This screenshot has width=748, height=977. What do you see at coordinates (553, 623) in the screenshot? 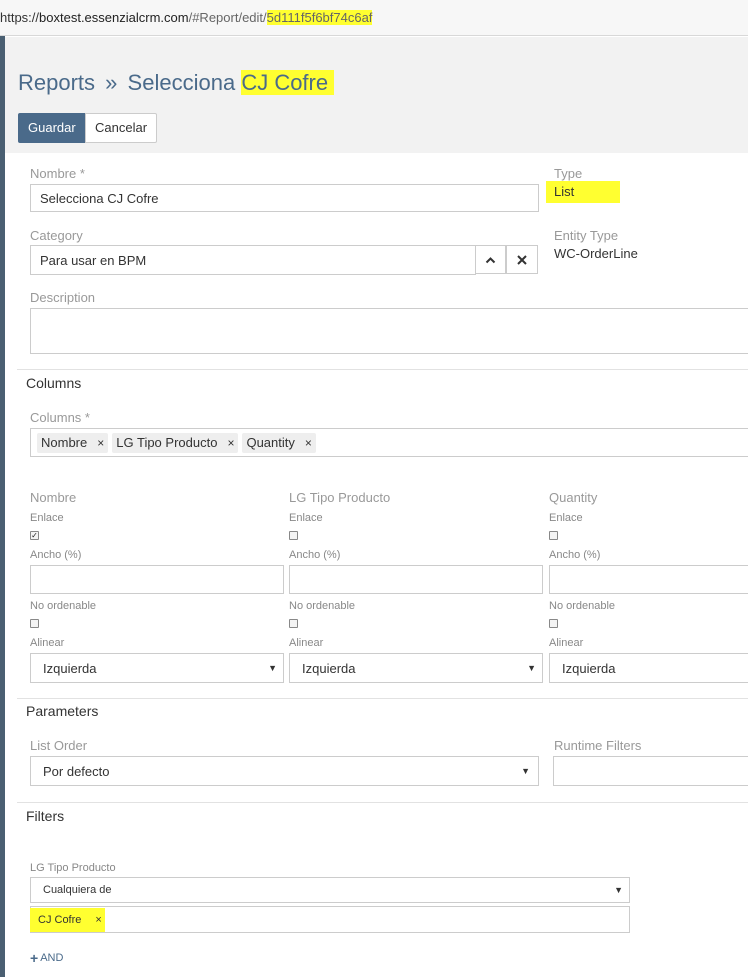
I see `nosort-checkbox-quantity` at bounding box center [553, 623].